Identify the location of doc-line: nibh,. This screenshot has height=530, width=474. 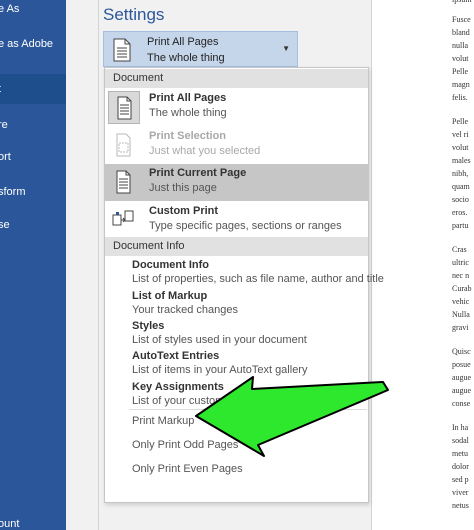
(460, 173).